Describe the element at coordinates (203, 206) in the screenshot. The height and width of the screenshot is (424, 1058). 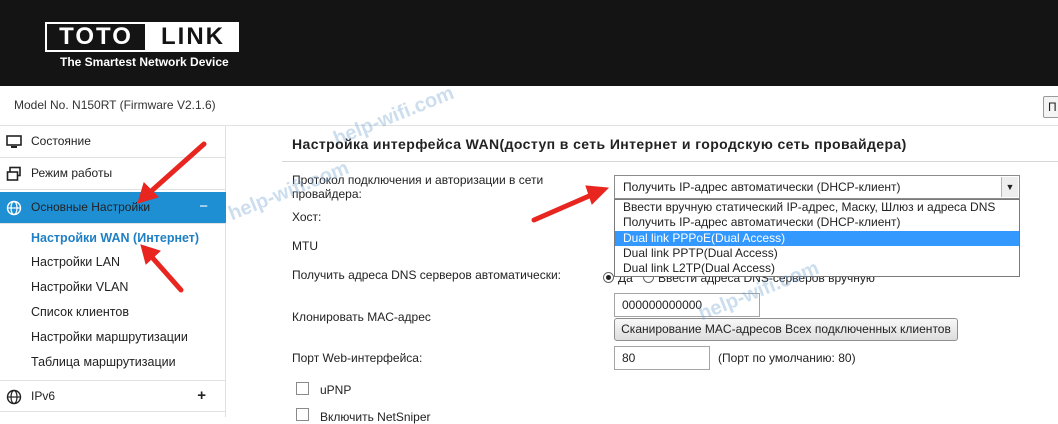
I see `collapse-icon: −` at that location.